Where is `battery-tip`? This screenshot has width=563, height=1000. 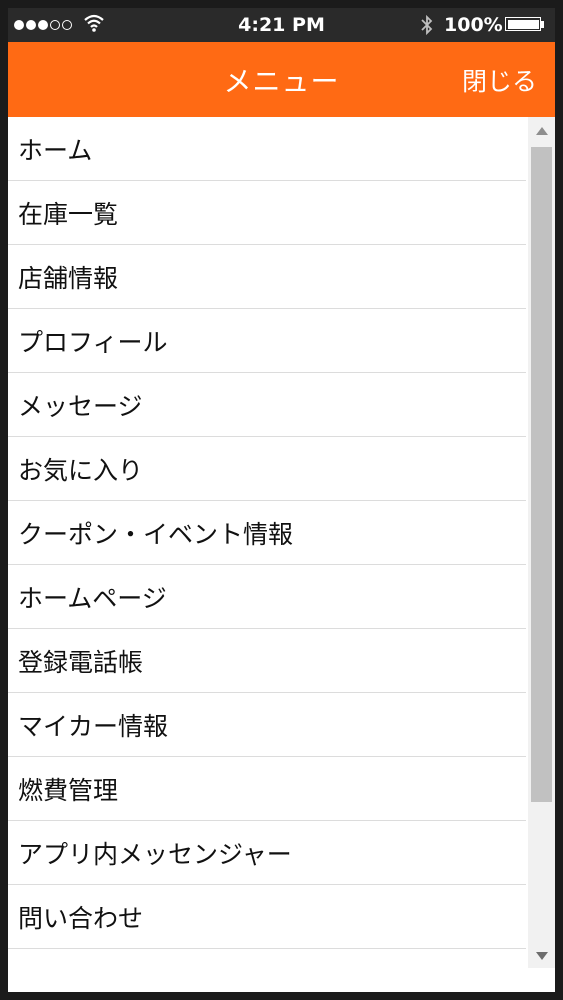
battery-tip is located at coordinates (542, 24).